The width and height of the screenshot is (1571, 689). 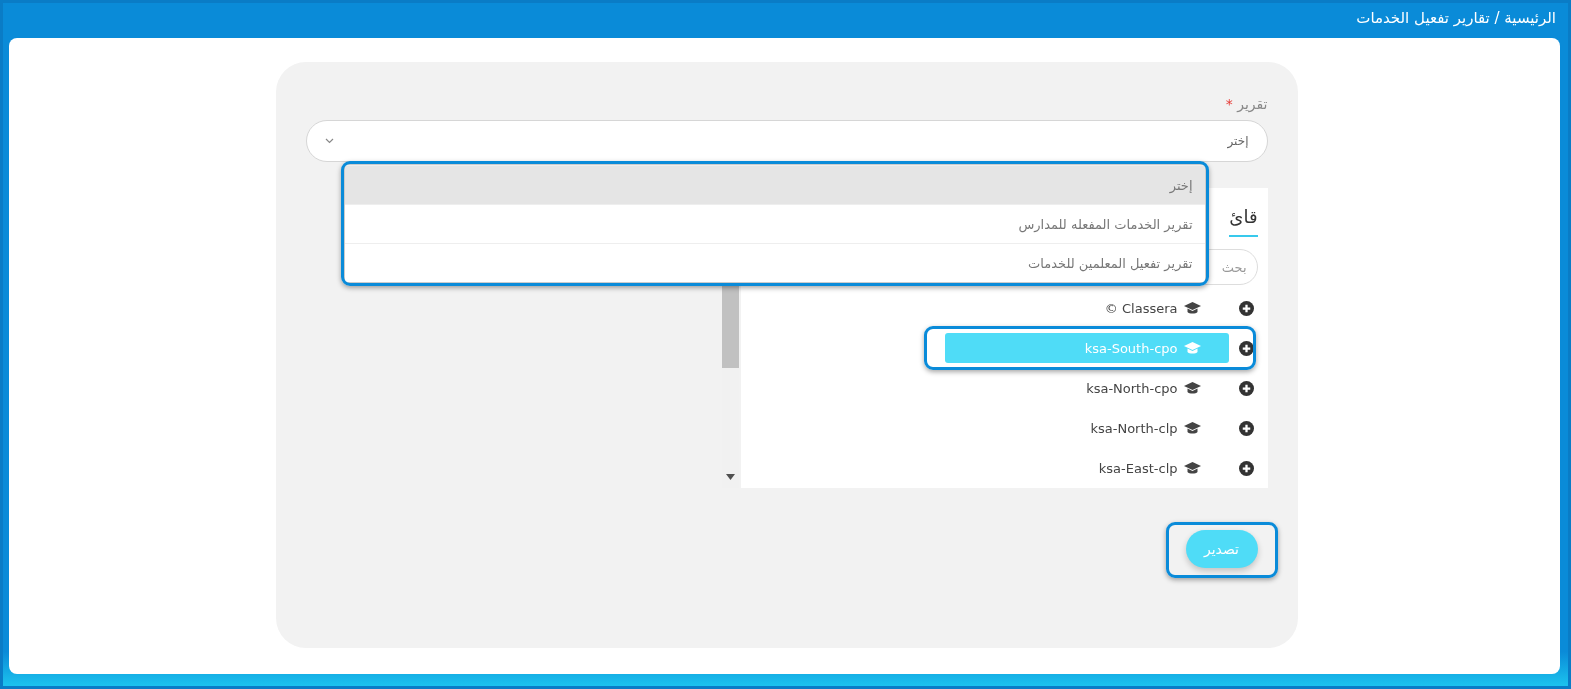 What do you see at coordinates (774, 184) in the screenshot?
I see `dropdown-option: إختر` at bounding box center [774, 184].